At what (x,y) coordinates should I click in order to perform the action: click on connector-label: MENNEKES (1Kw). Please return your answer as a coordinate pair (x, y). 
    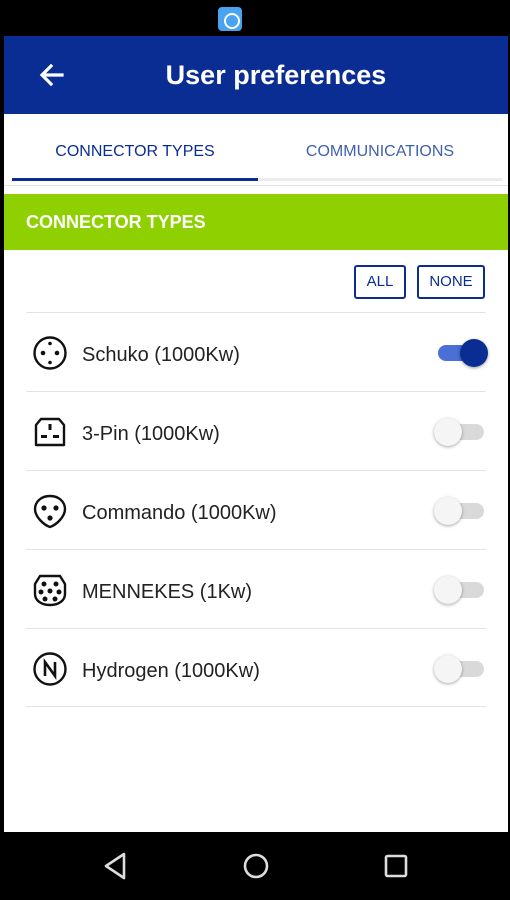
    Looking at the image, I should click on (167, 592).